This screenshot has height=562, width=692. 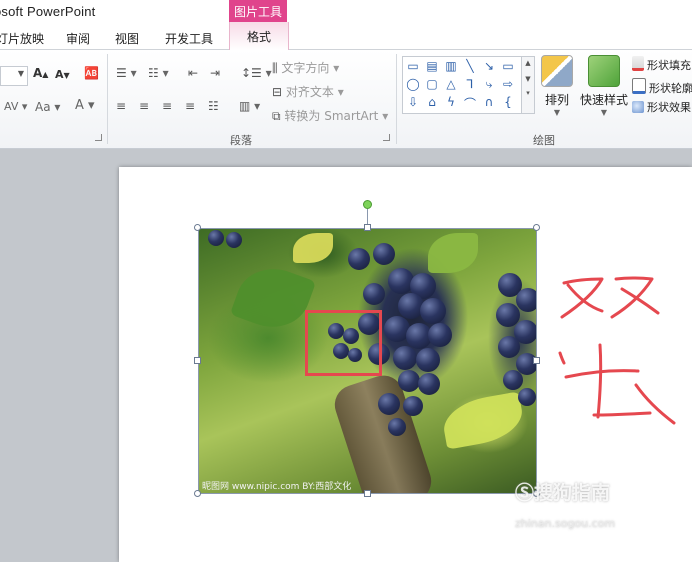 I want to click on convert-smartart-button: ⧉ 转换为 SmartArt ▾, so click(x=330, y=115).